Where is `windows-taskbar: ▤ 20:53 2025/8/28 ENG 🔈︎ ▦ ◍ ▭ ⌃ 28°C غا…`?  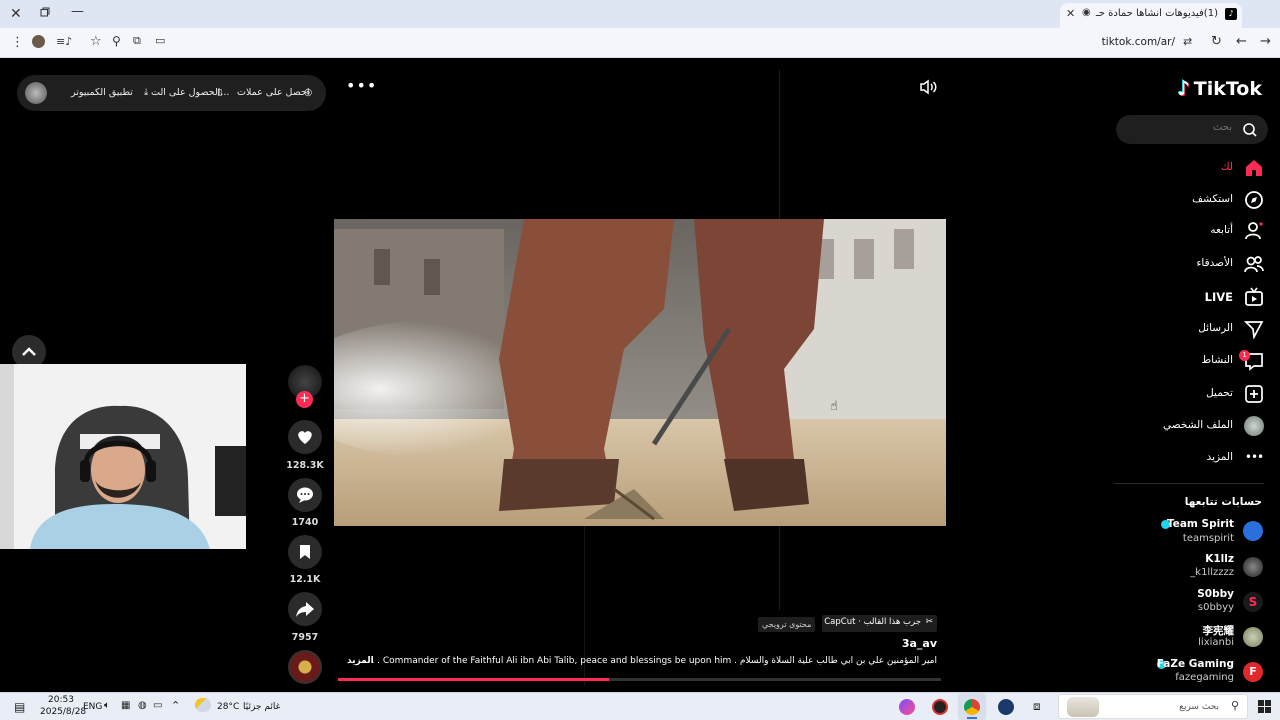
windows-taskbar: ▤ 20:53 2025/8/28 ENG 🔈︎ ▦ ◍ ▭ ⌃ 28°C غا… is located at coordinates (640, 706).